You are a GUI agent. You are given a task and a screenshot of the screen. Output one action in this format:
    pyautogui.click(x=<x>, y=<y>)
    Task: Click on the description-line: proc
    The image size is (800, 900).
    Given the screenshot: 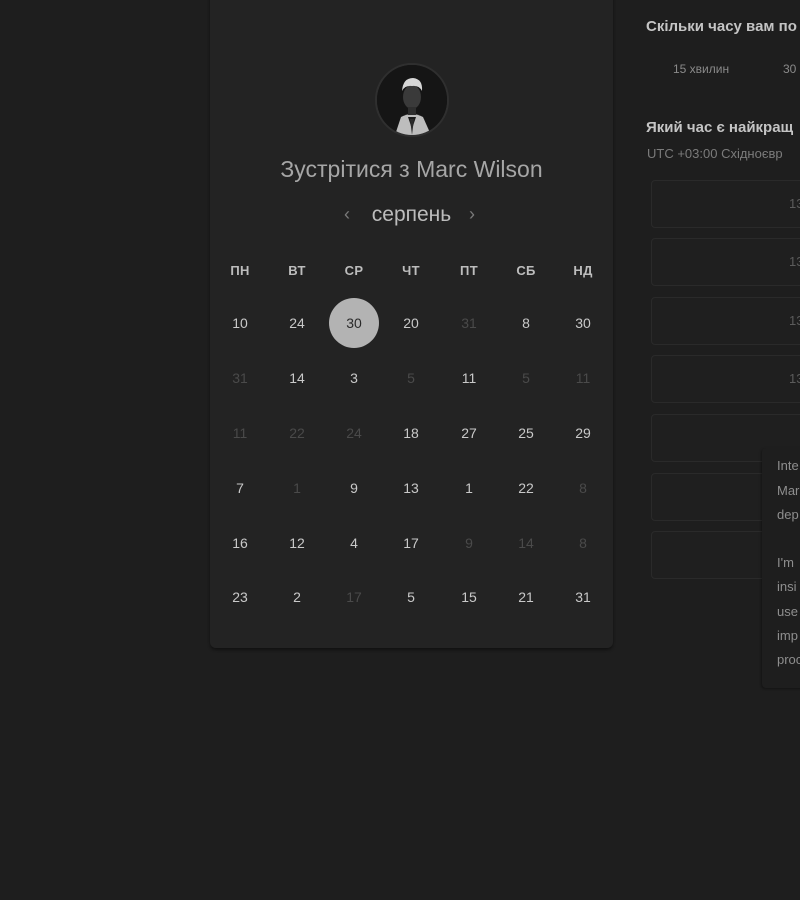 What is the action you would take?
    pyautogui.click(x=788, y=659)
    